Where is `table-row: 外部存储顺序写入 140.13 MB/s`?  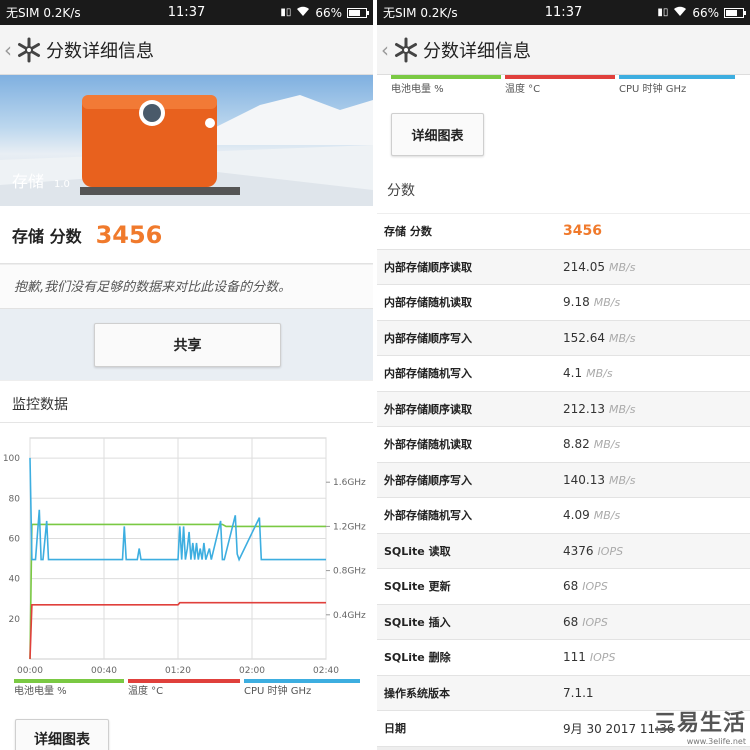 table-row: 外部存储顺序写入 140.13 MB/s is located at coordinates (563, 480).